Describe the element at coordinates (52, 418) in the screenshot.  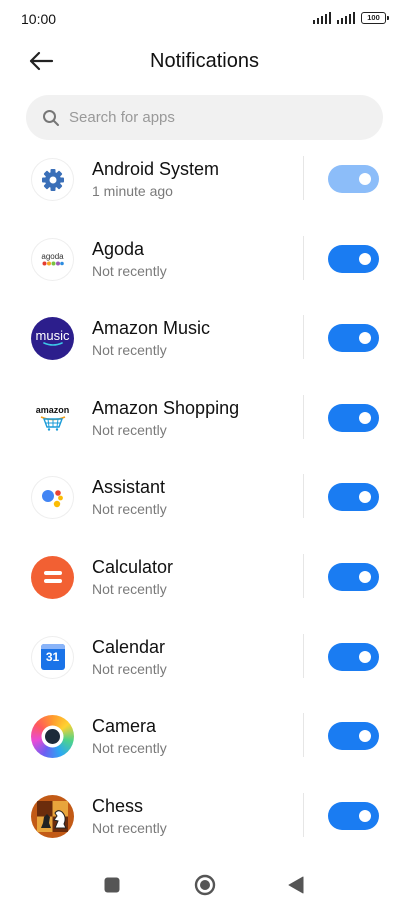
I see `amazon-shopping-icon: amazon` at that location.